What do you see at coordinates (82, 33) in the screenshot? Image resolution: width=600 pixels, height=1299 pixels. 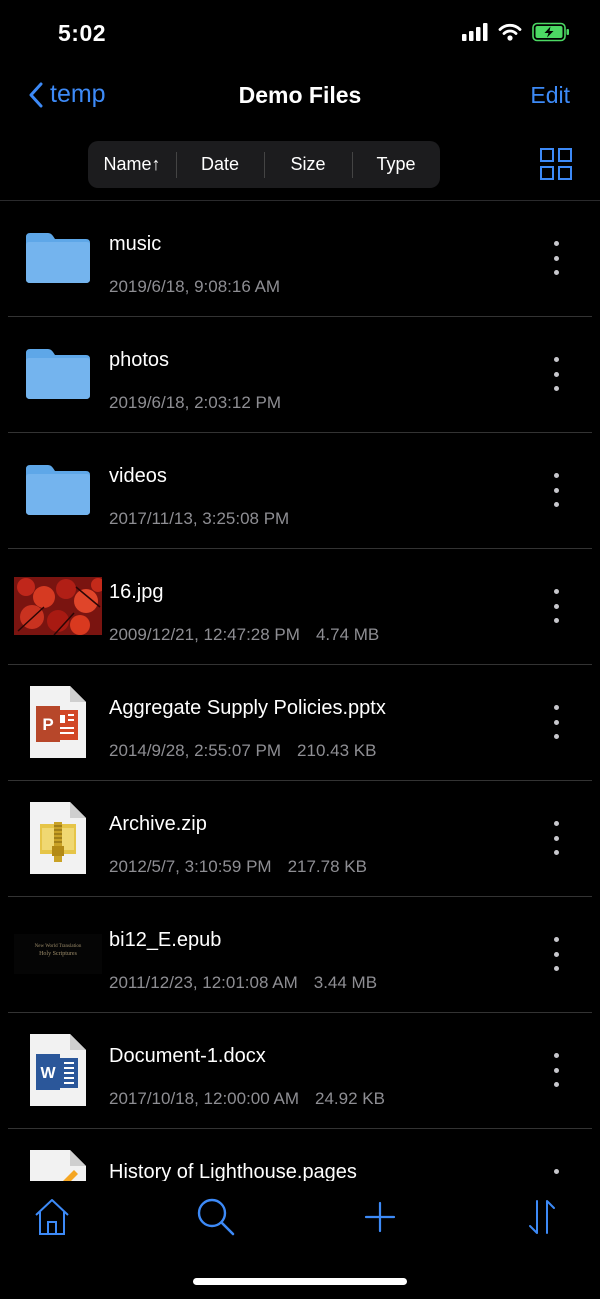 I see `status-time: 5:02` at bounding box center [82, 33].